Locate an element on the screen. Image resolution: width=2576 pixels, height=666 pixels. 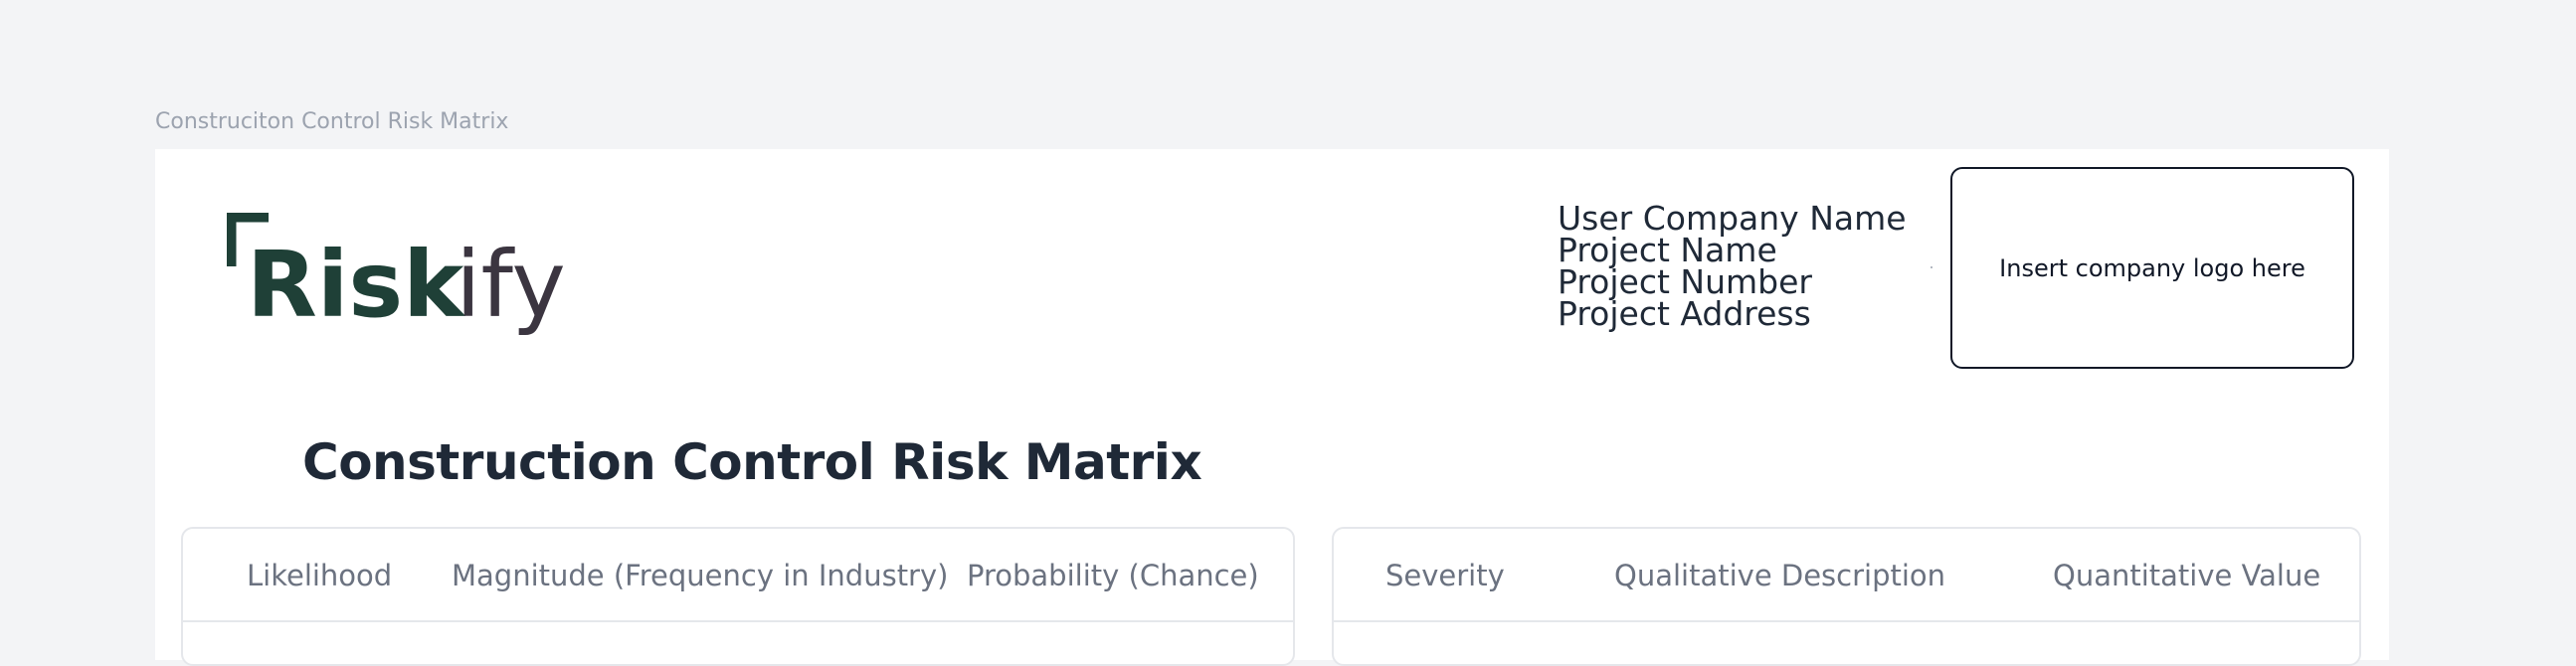
column-header-magnitude: Magnitude (Frequency in Industry) is located at coordinates (700, 576).